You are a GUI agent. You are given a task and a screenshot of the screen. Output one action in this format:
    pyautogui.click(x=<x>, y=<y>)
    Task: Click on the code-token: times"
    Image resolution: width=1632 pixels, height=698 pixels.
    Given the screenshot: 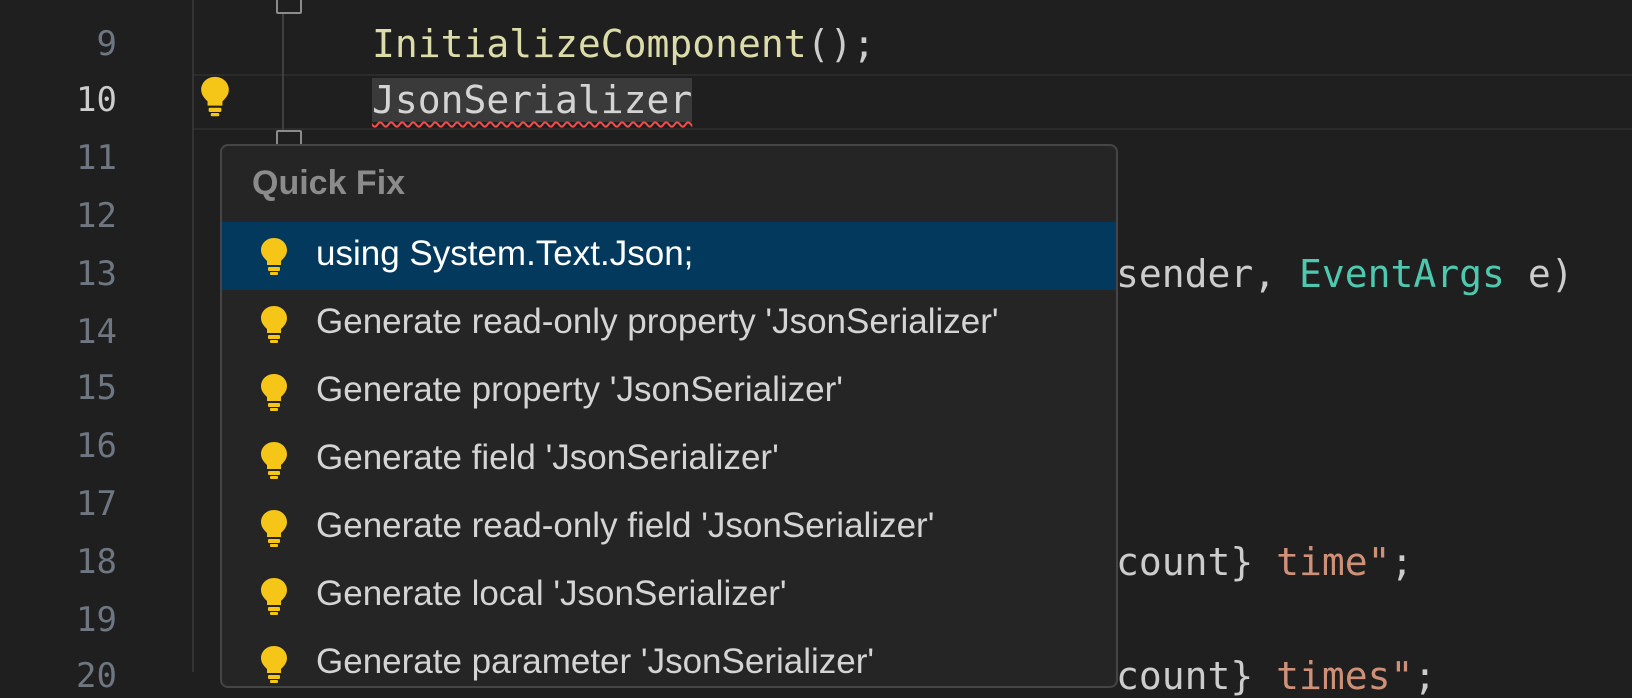 What is the action you would take?
    pyautogui.click(x=1345, y=676)
    